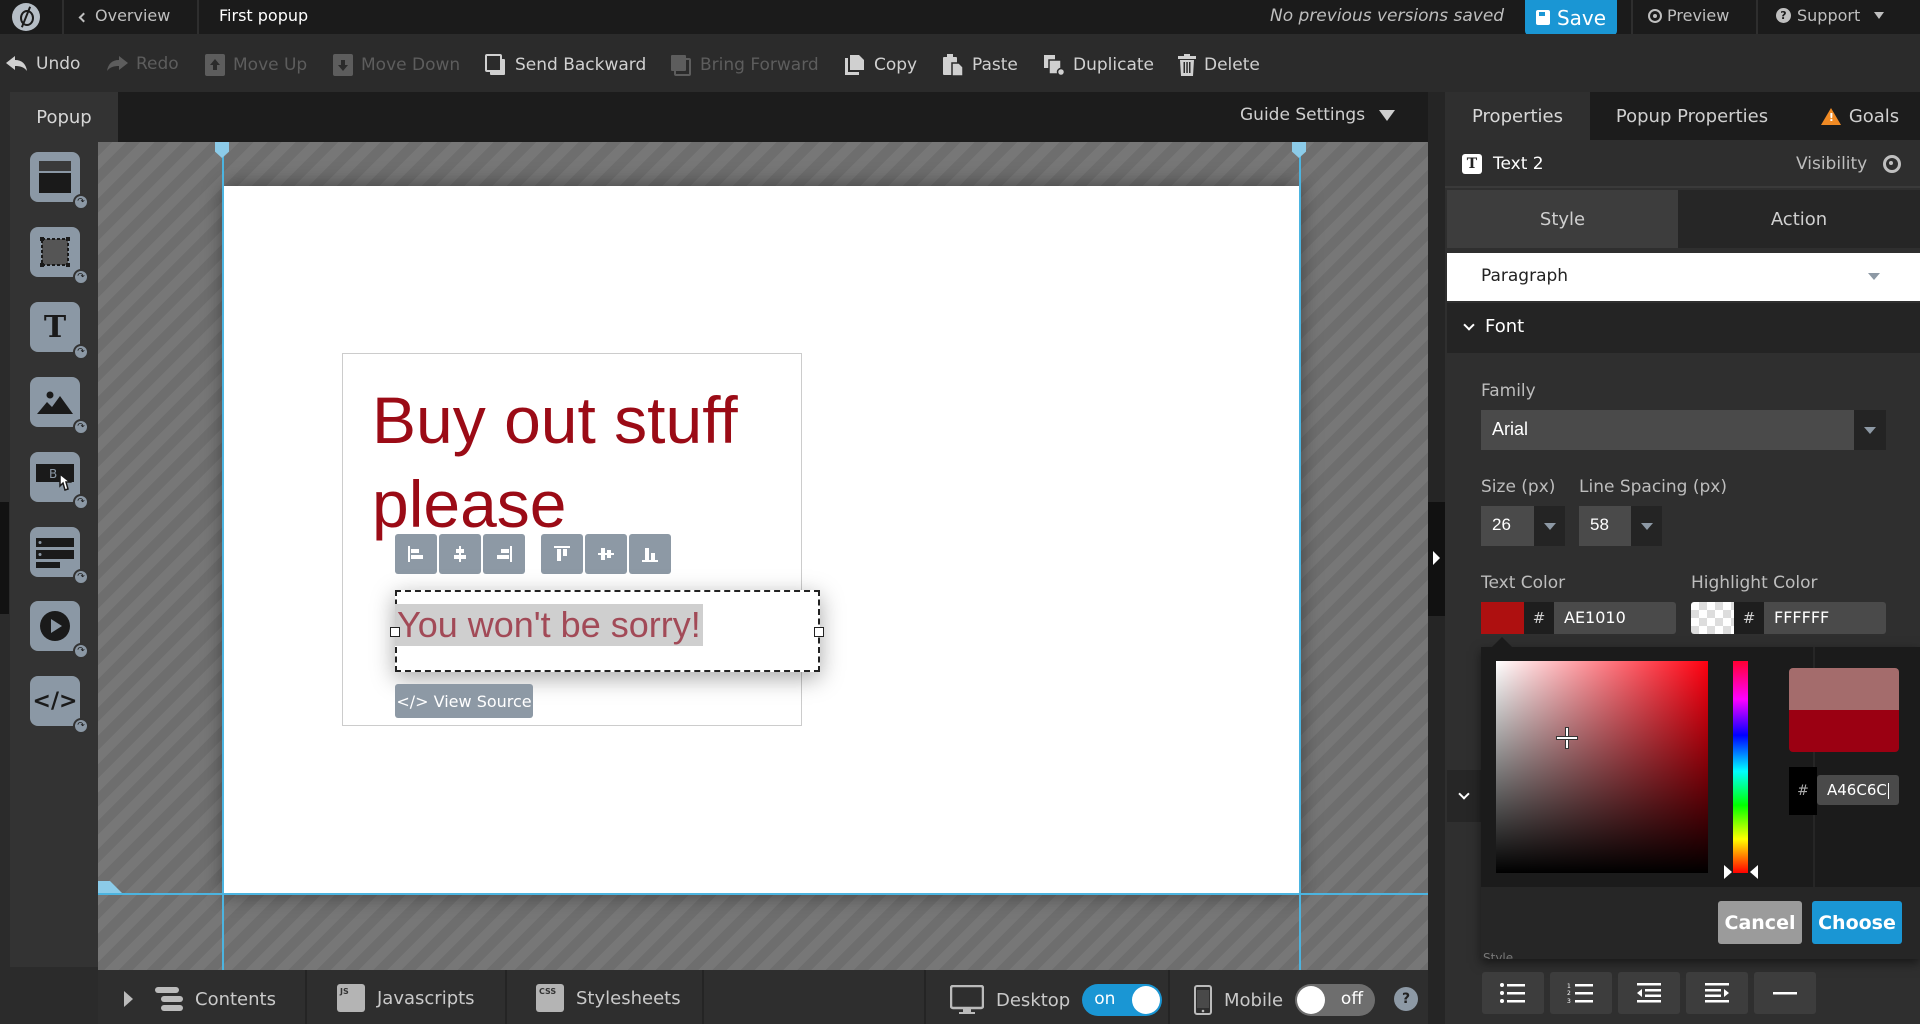 The height and width of the screenshot is (1024, 1920). What do you see at coordinates (608, 998) in the screenshot?
I see `stylesheets-button: CSS Stylesheets` at bounding box center [608, 998].